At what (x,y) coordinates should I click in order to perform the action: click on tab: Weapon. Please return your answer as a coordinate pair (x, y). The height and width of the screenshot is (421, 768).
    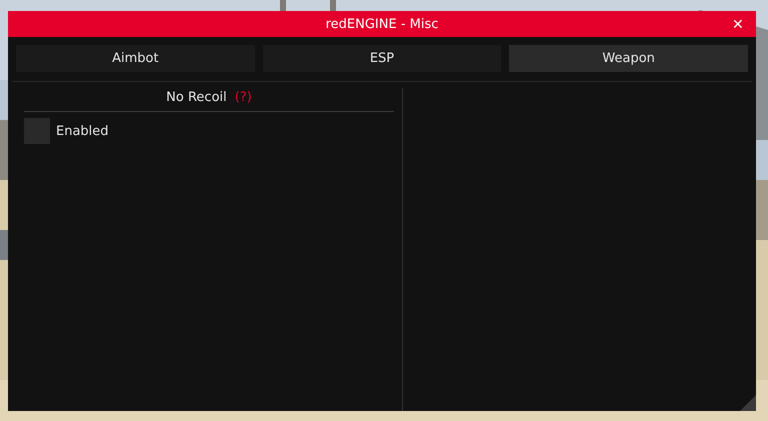
    Looking at the image, I should click on (628, 58).